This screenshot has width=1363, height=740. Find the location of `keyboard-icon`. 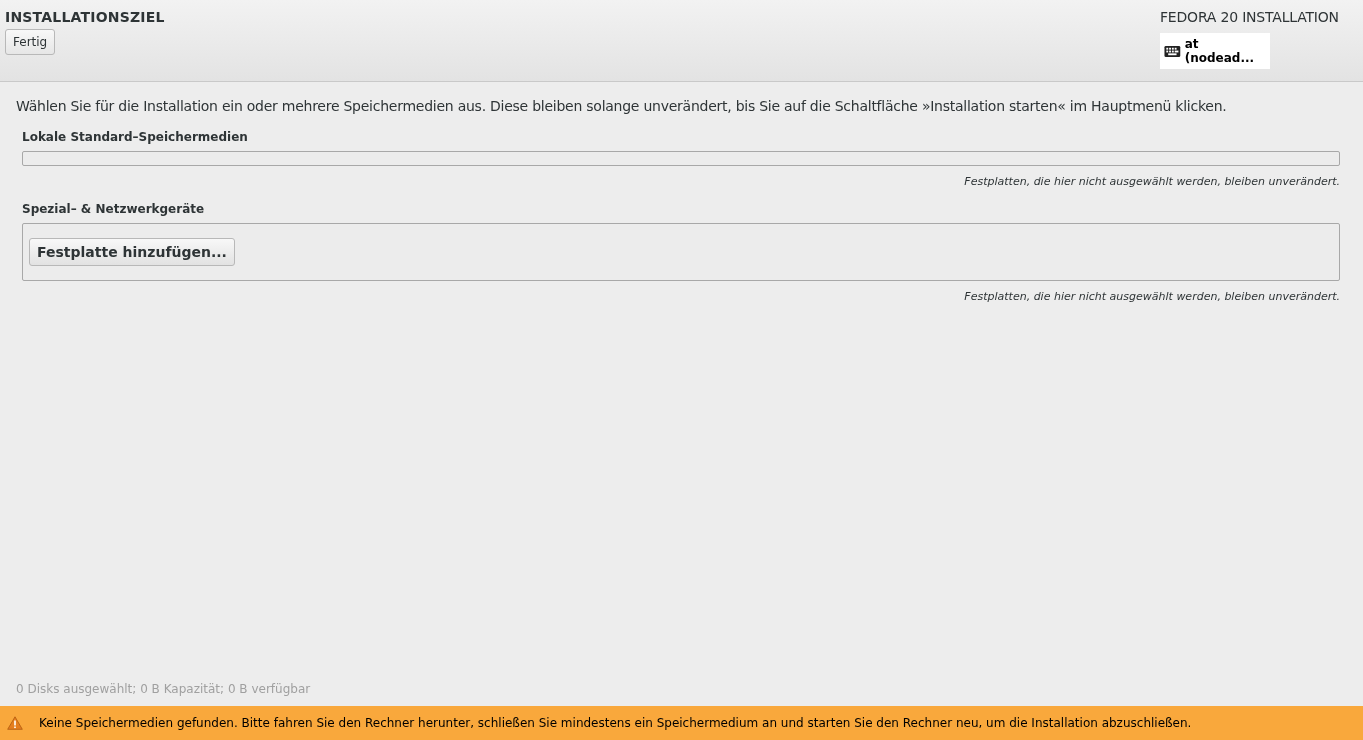

keyboard-icon is located at coordinates (1172, 51).